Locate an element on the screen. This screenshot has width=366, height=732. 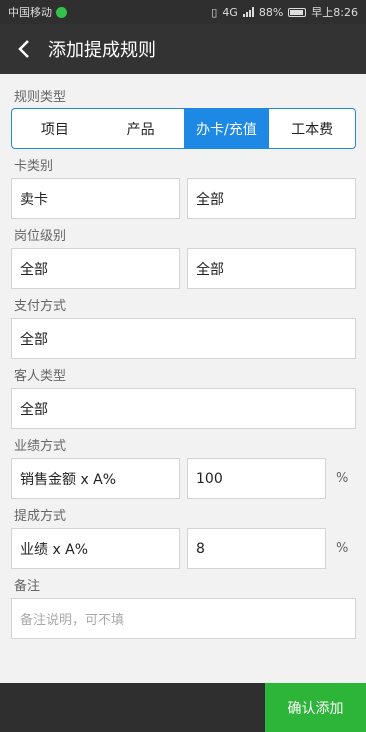
battery-icon is located at coordinates (297, 12).